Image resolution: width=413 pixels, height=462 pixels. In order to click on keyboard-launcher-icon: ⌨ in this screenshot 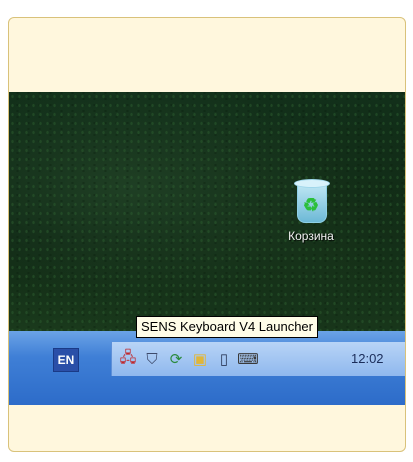, I will do `click(248, 359)`.